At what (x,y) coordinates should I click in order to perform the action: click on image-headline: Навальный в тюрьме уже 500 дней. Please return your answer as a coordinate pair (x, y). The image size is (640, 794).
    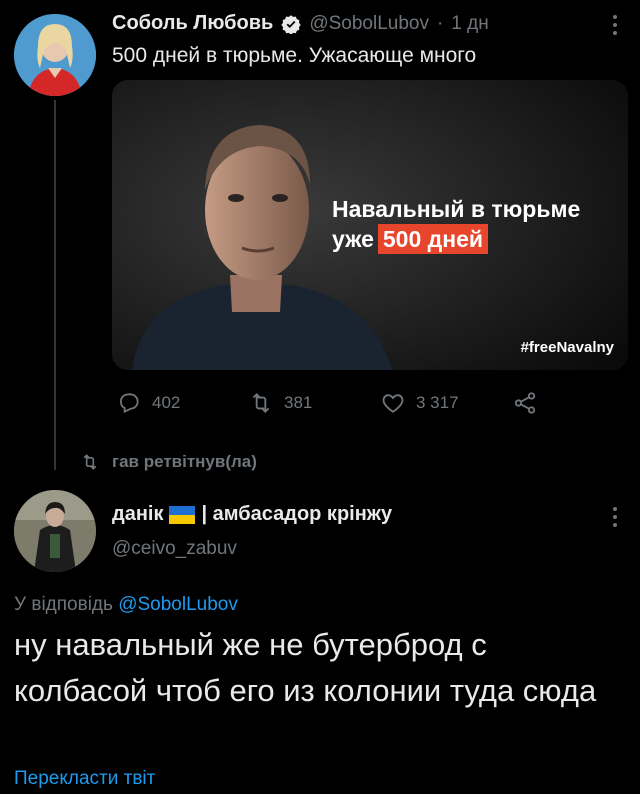
    Looking at the image, I should click on (456, 224).